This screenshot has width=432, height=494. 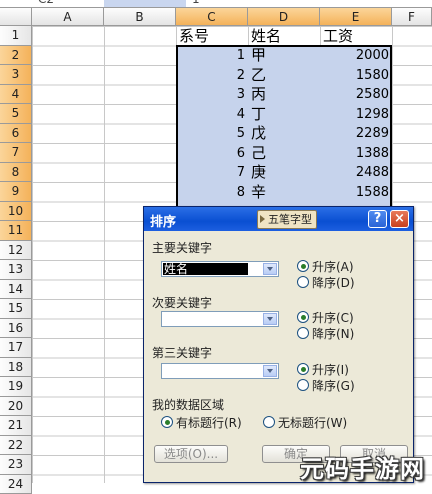 What do you see at coordinates (356, 154) in the screenshot?
I see `cell-salary: 1388` at bounding box center [356, 154].